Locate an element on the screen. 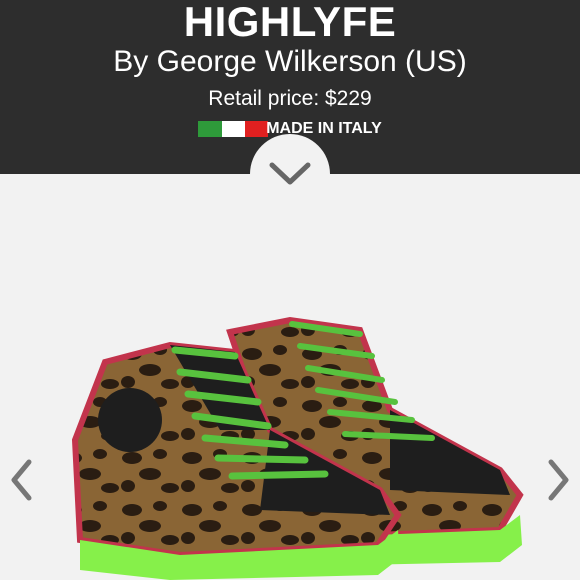  next-image-button is located at coordinates (558, 480).